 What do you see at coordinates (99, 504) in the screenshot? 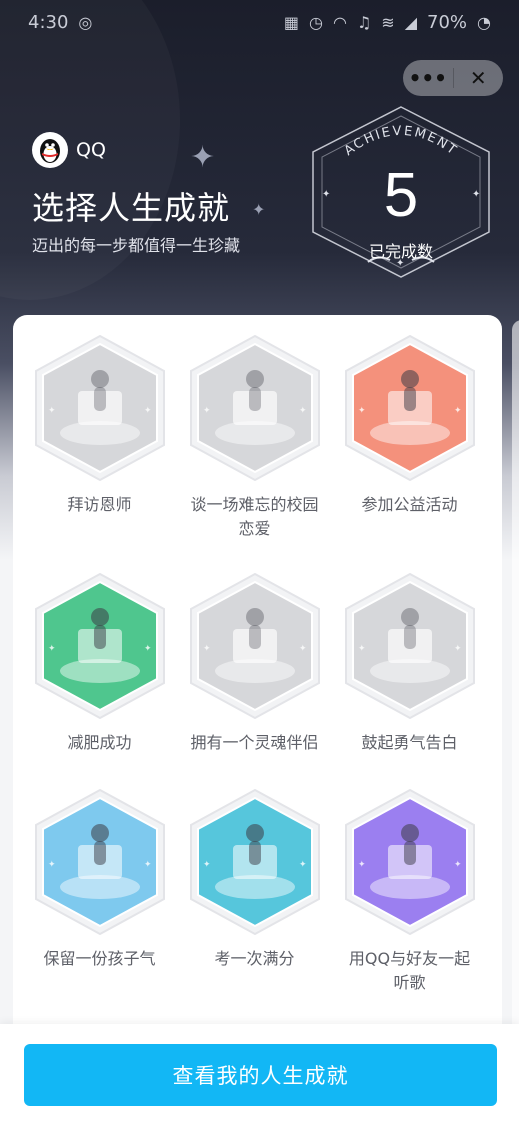
I see `achievement-label: 拜访恩师` at bounding box center [99, 504].